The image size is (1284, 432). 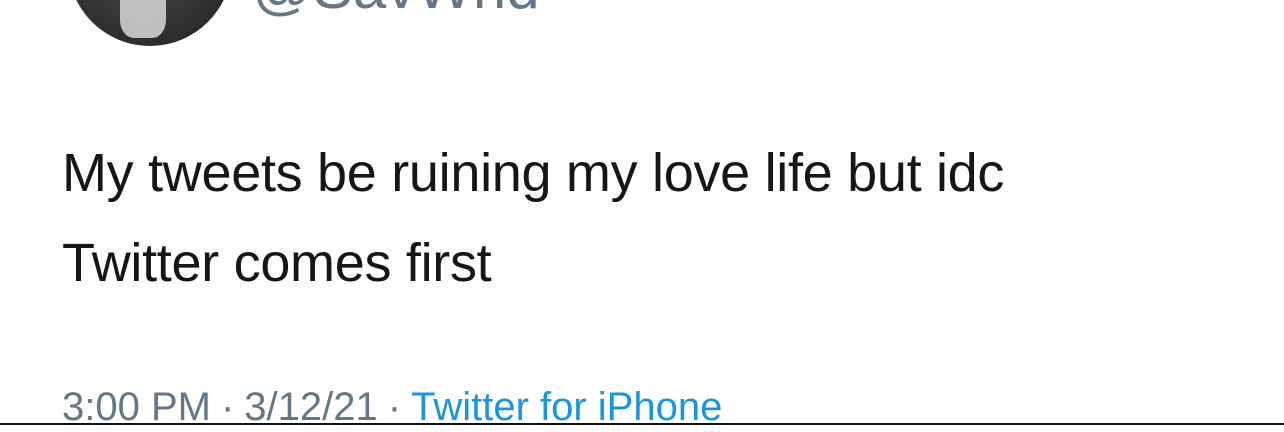 I want to click on avatar, so click(x=150, y=23).